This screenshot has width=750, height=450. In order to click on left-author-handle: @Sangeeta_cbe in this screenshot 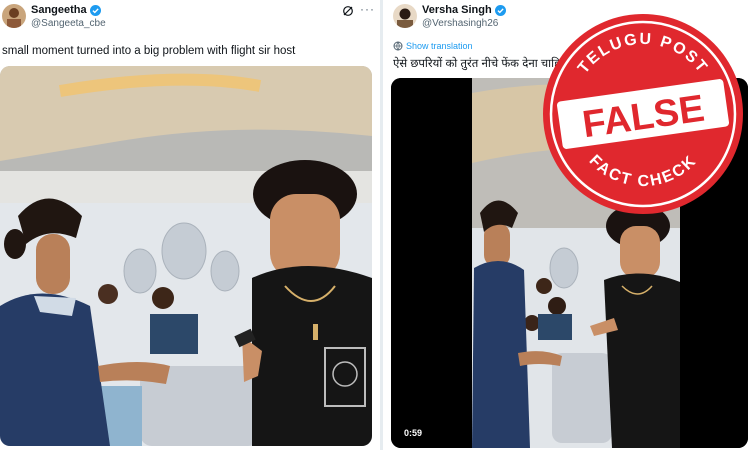, I will do `click(68, 23)`.